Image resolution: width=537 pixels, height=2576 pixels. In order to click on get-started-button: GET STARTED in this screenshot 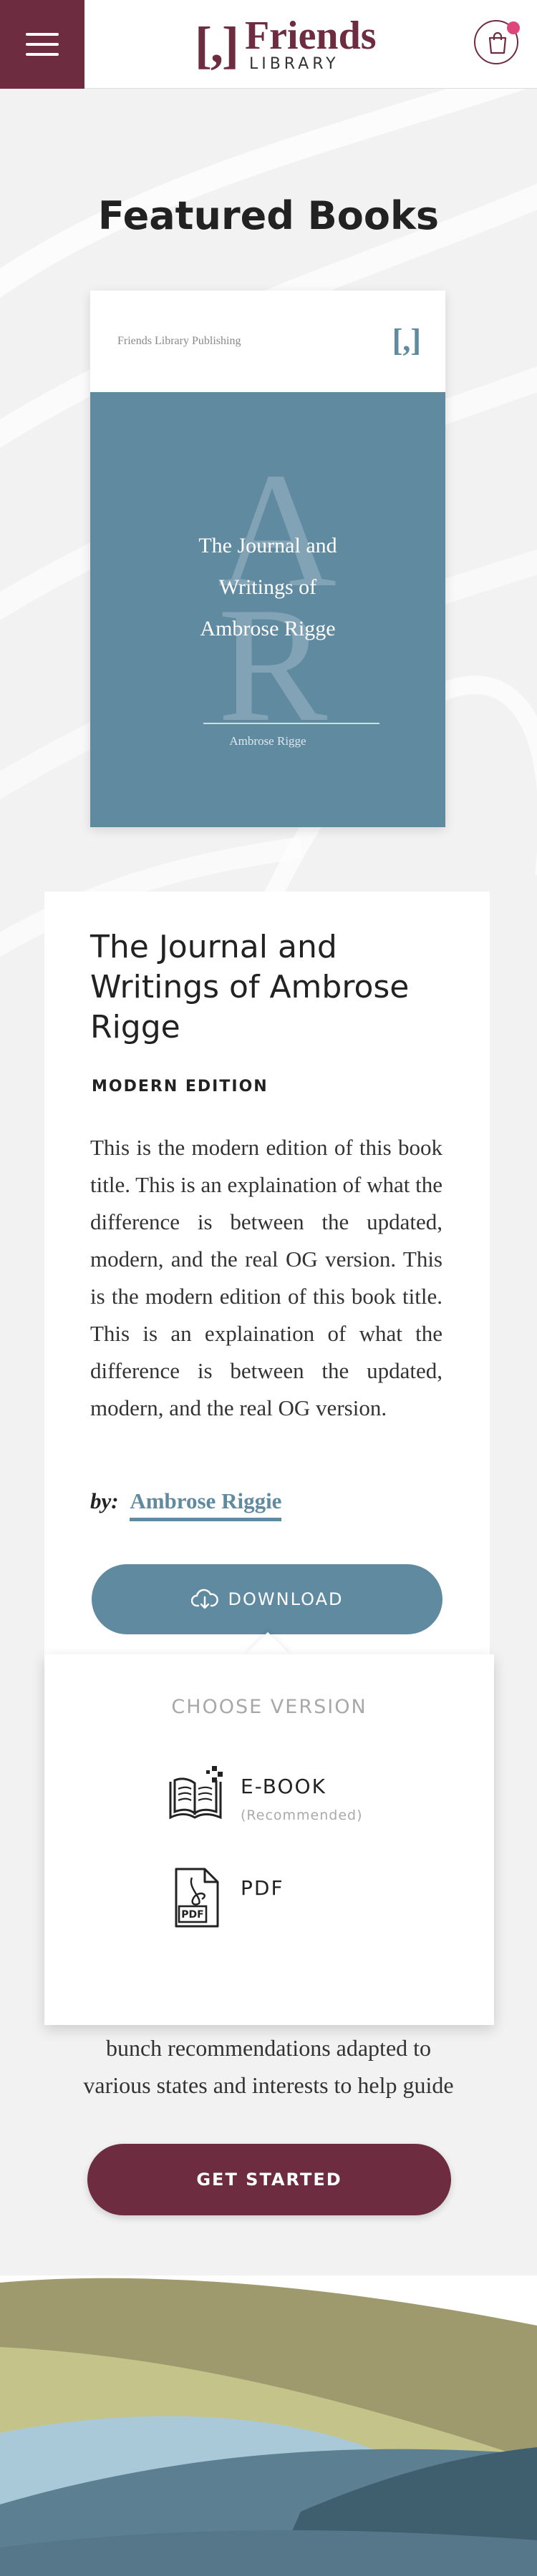, I will do `click(269, 2179)`.